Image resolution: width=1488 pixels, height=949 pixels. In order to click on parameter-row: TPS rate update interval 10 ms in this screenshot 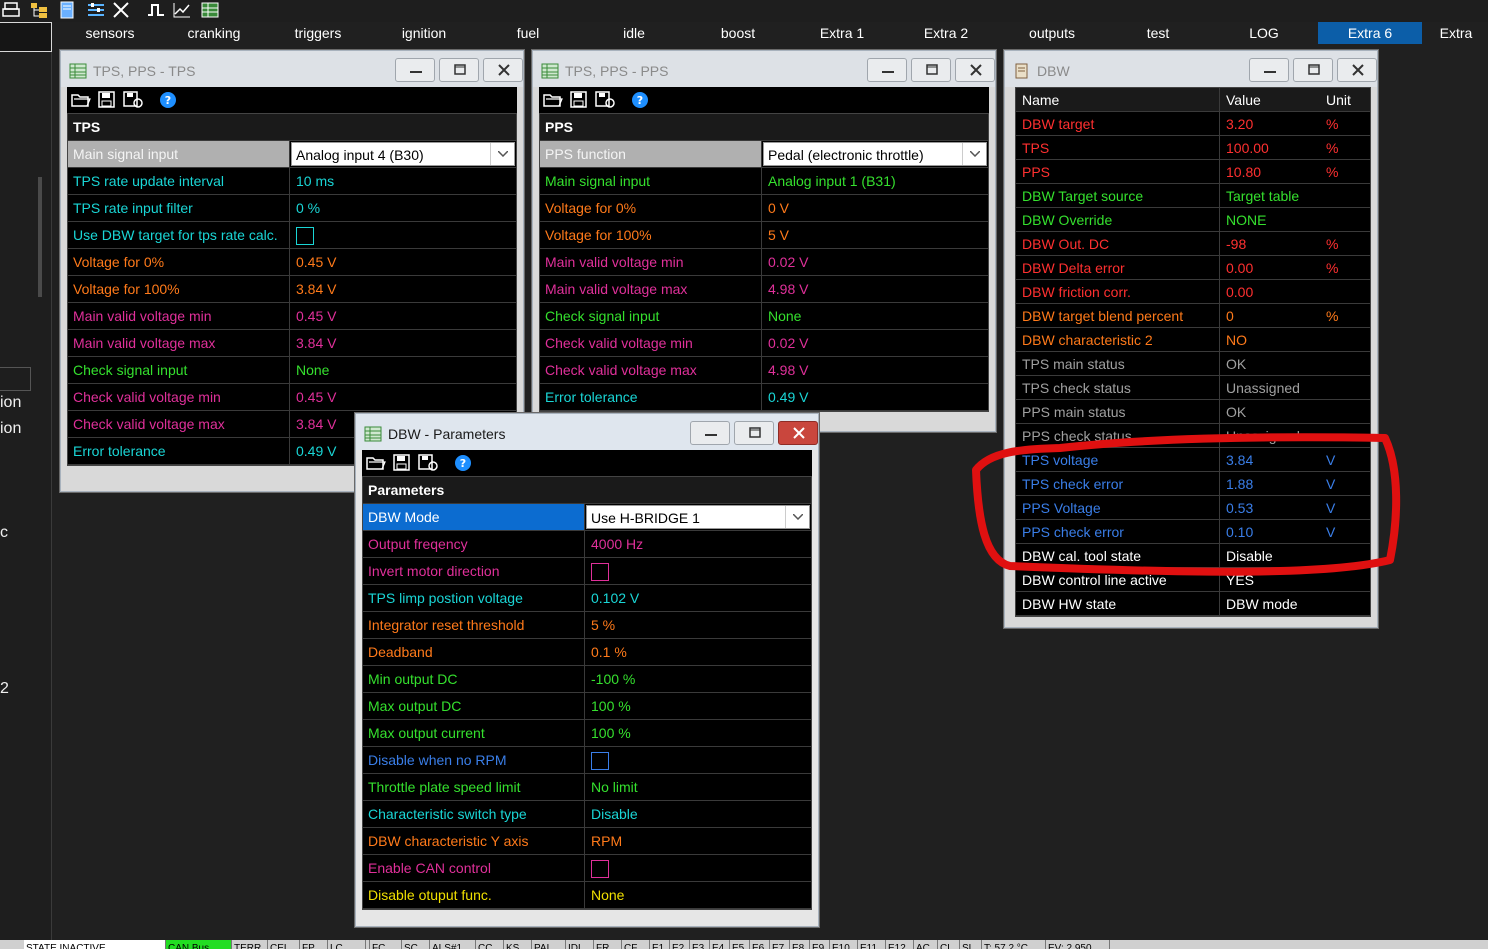, I will do `click(292, 181)`.